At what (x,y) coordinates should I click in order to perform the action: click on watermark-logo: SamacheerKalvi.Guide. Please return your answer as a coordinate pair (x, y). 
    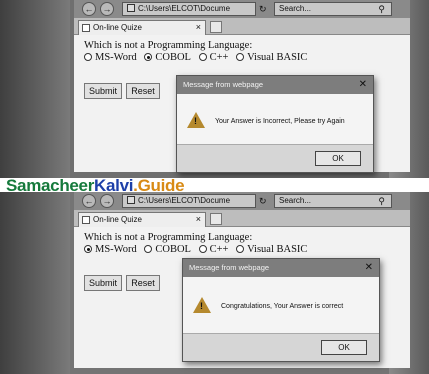
    Looking at the image, I should click on (95, 186).